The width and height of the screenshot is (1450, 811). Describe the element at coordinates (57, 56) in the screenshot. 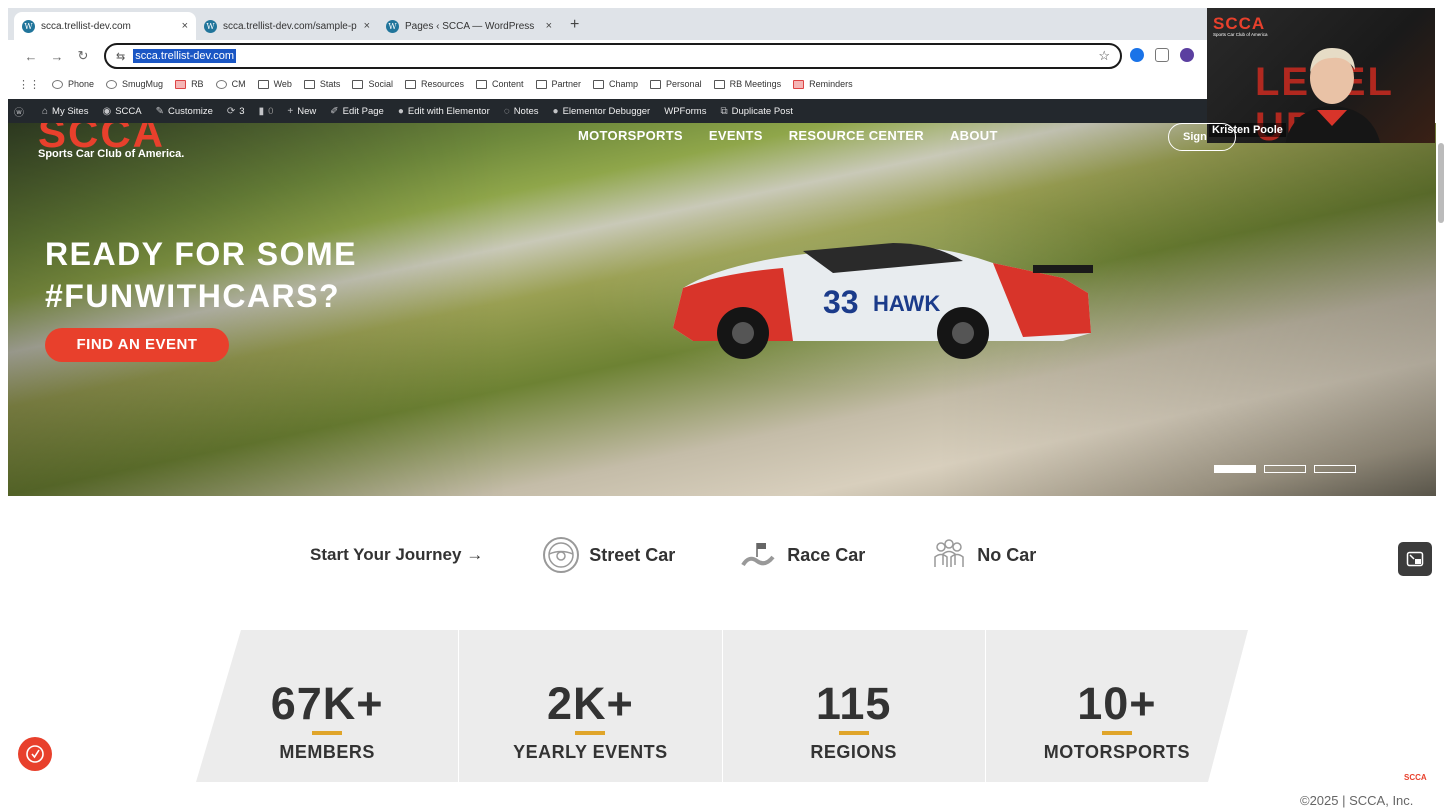

I see `forward-icon: →` at that location.